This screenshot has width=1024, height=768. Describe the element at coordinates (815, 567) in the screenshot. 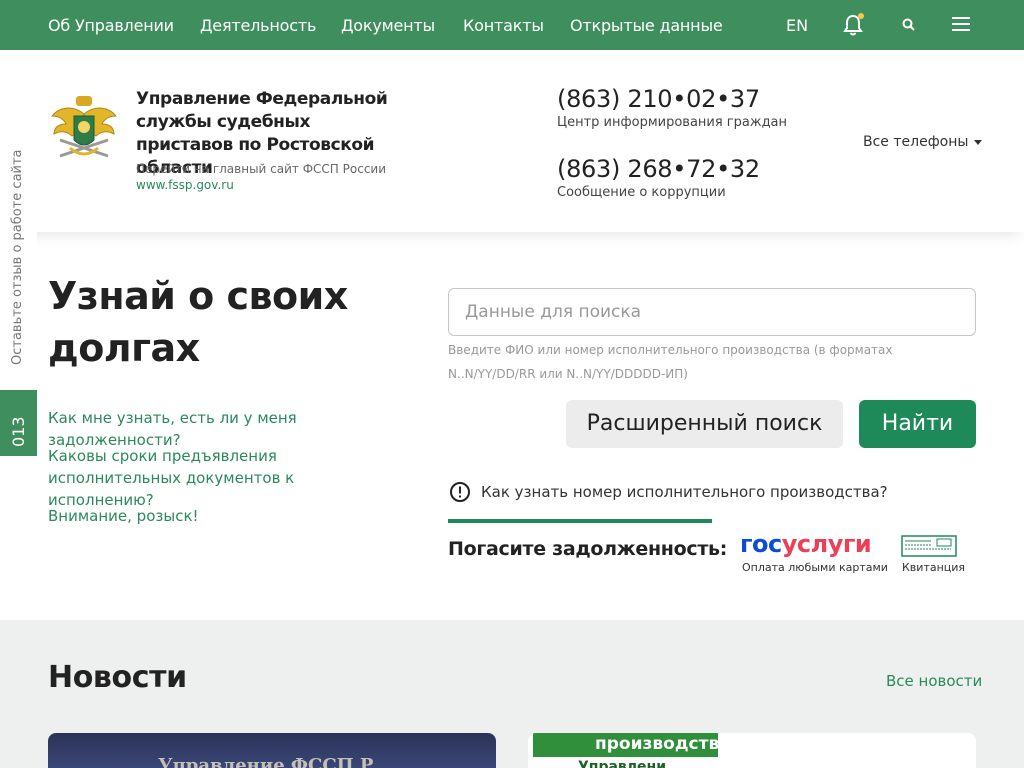

I see `gosuslugi-caption: Оплата любыми картами` at that location.